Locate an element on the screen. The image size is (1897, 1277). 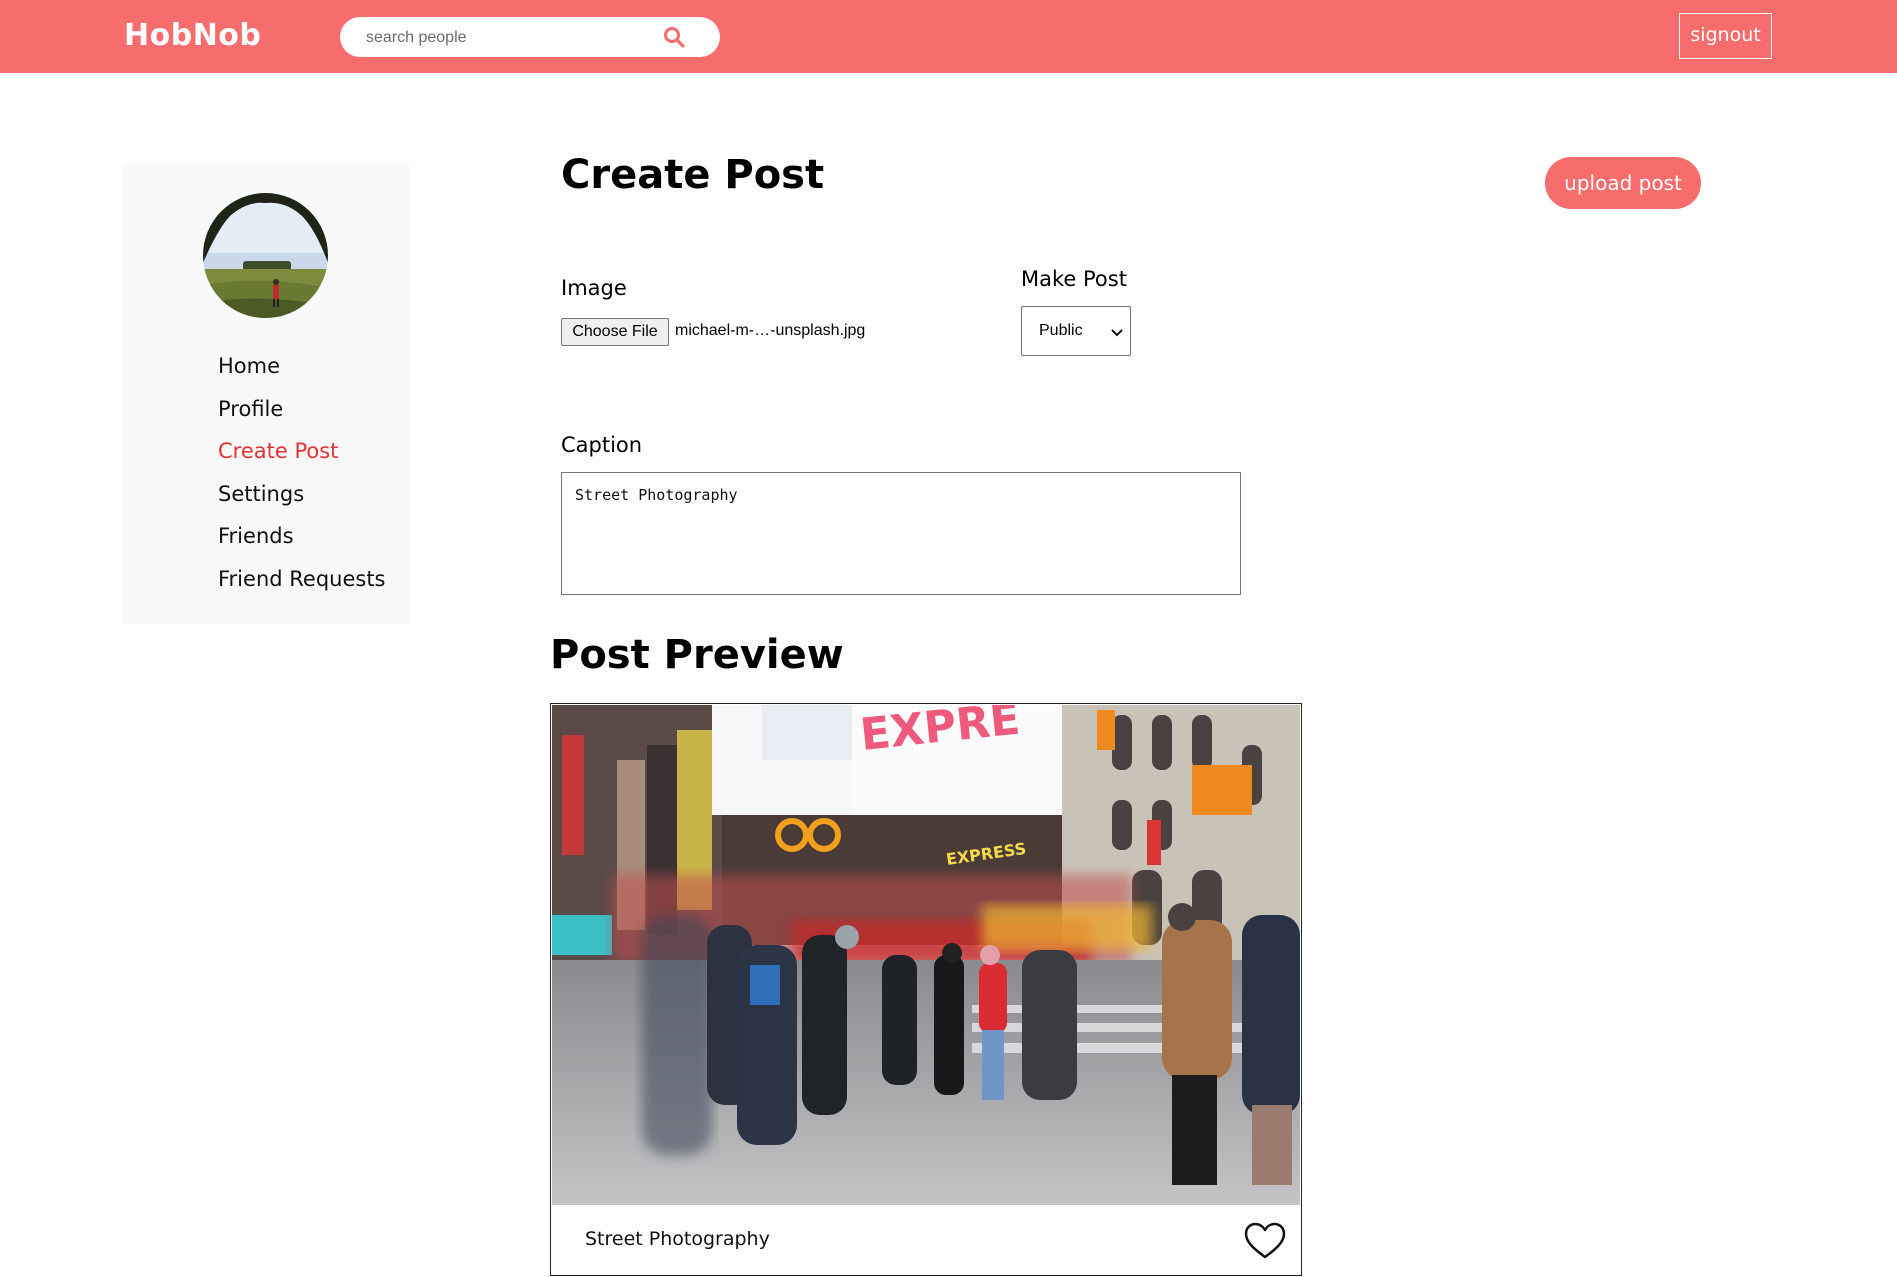
visibility-value: Public is located at coordinates (1061, 330).